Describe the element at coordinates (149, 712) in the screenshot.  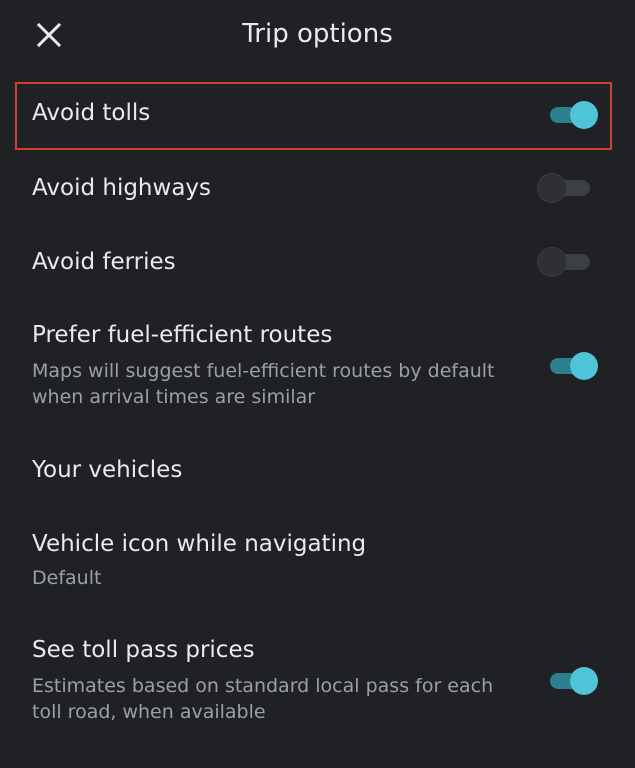
I see `option-subtitle: toll road, when available` at that location.